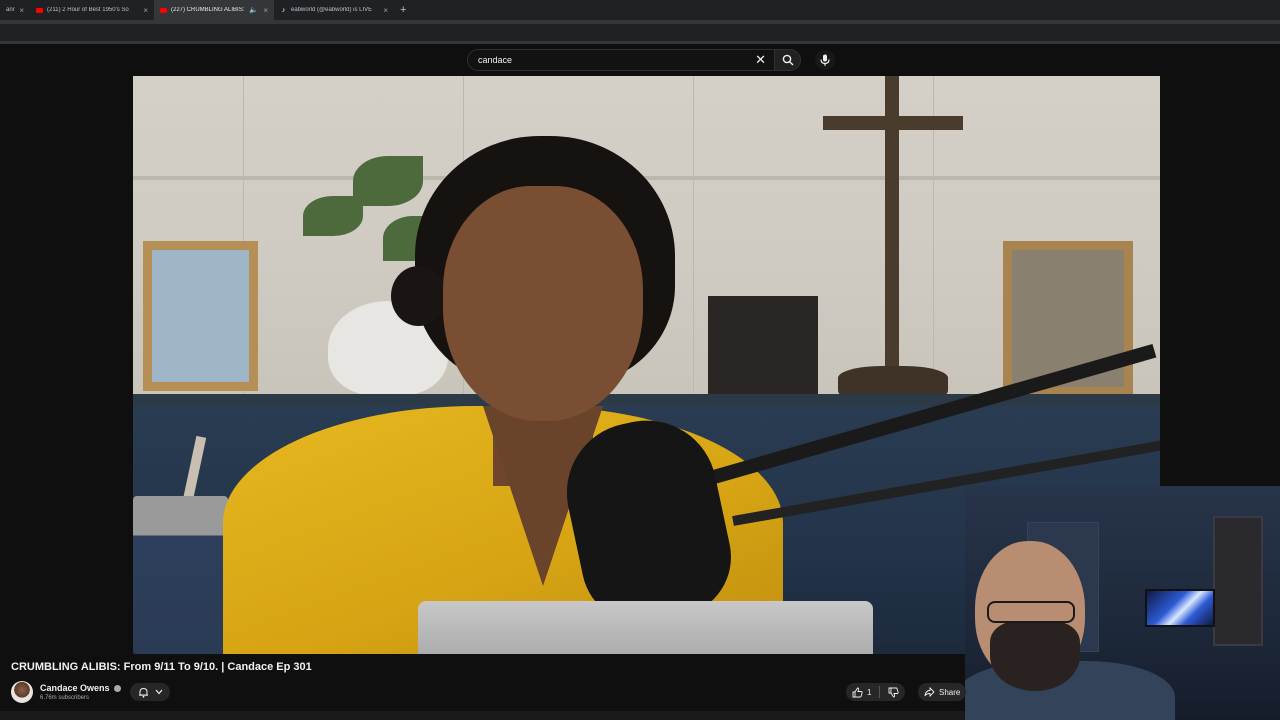  I want to click on tab-title: eabworld (@eabworld) is LIVE, so click(332, 10).